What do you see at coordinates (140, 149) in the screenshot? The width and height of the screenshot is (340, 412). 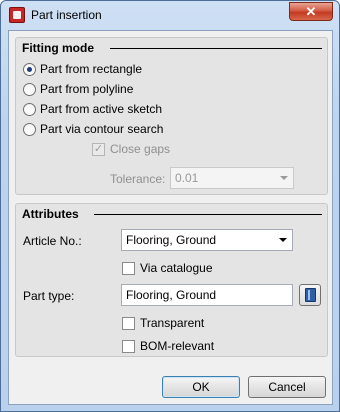 I see `close-gaps-label: Close gaps` at bounding box center [140, 149].